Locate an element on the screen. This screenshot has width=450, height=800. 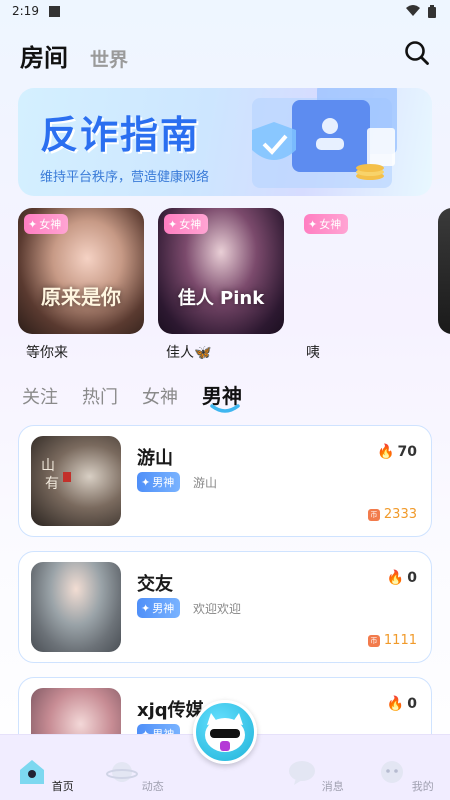
room-title: 游山 is located at coordinates (155, 458).